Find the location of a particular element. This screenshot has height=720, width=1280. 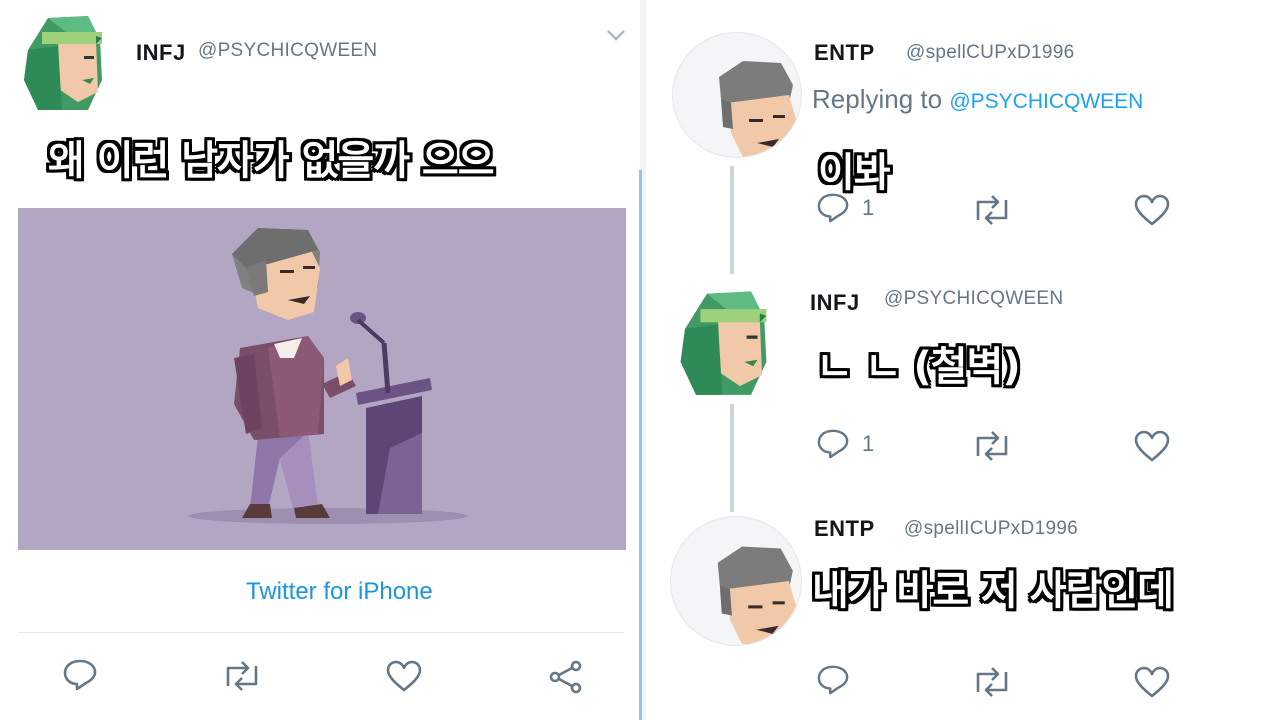

reply3-author-handle: @spellICUPxD1996 is located at coordinates (991, 529).